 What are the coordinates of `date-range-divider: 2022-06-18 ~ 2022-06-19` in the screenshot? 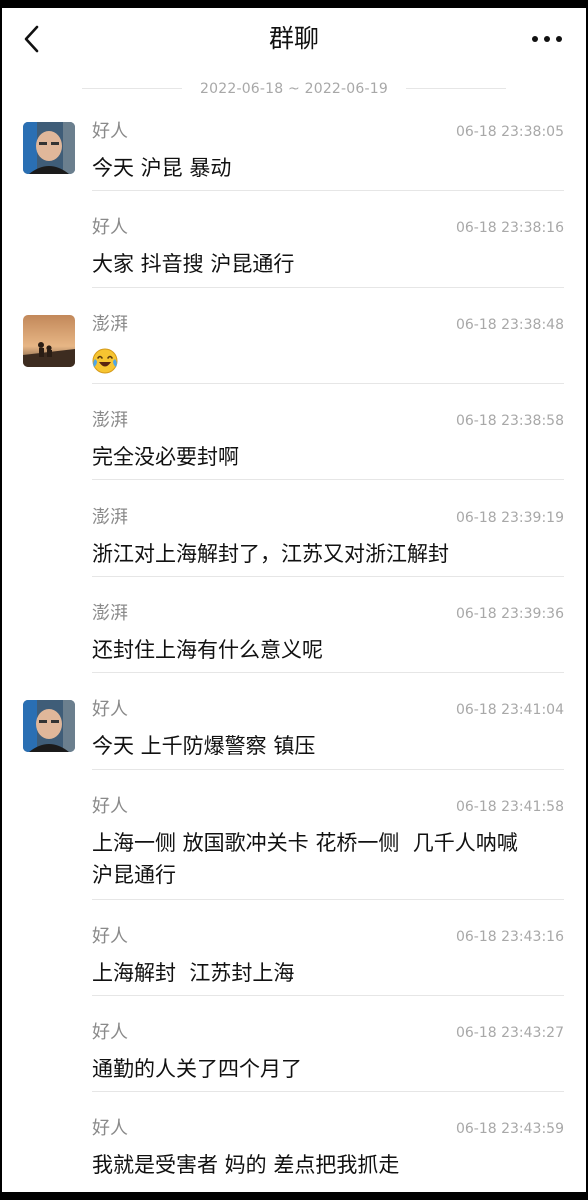 It's located at (294, 88).